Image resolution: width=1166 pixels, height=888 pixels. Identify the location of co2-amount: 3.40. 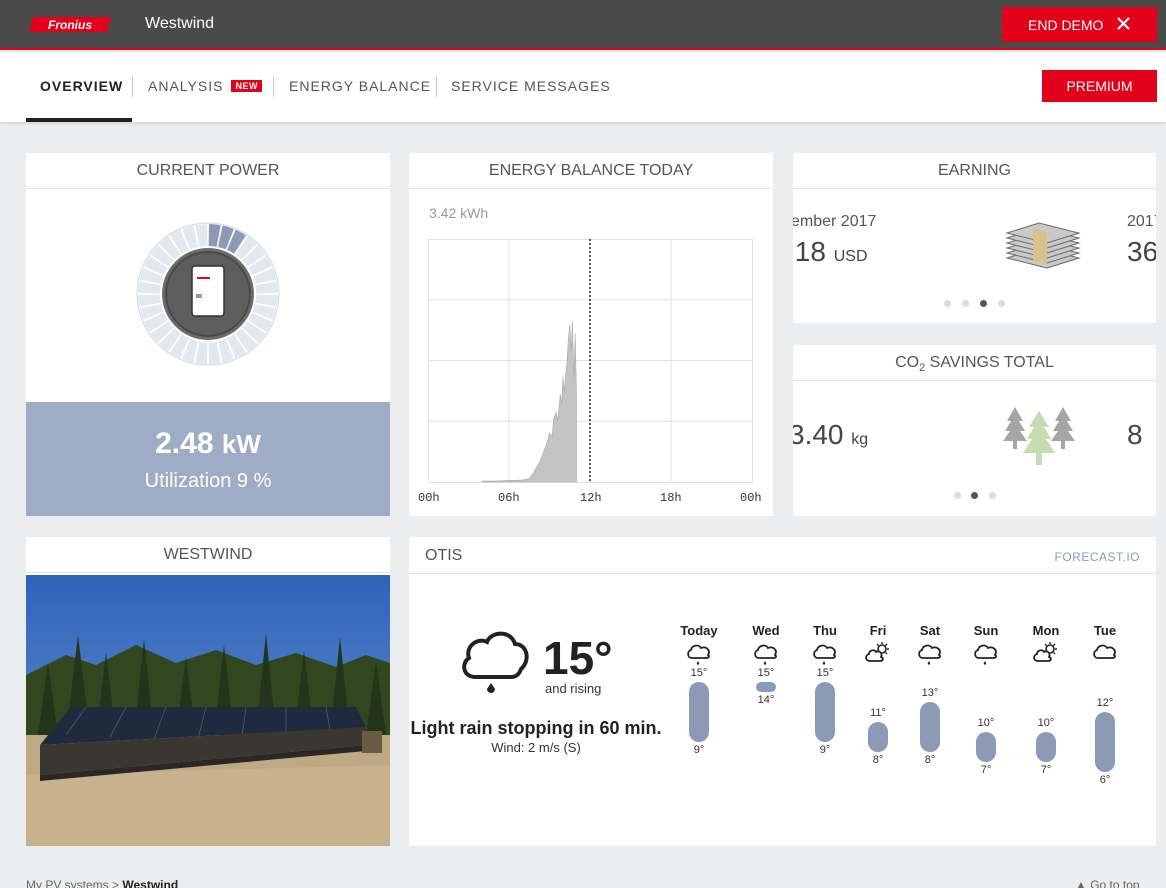
(818, 434).